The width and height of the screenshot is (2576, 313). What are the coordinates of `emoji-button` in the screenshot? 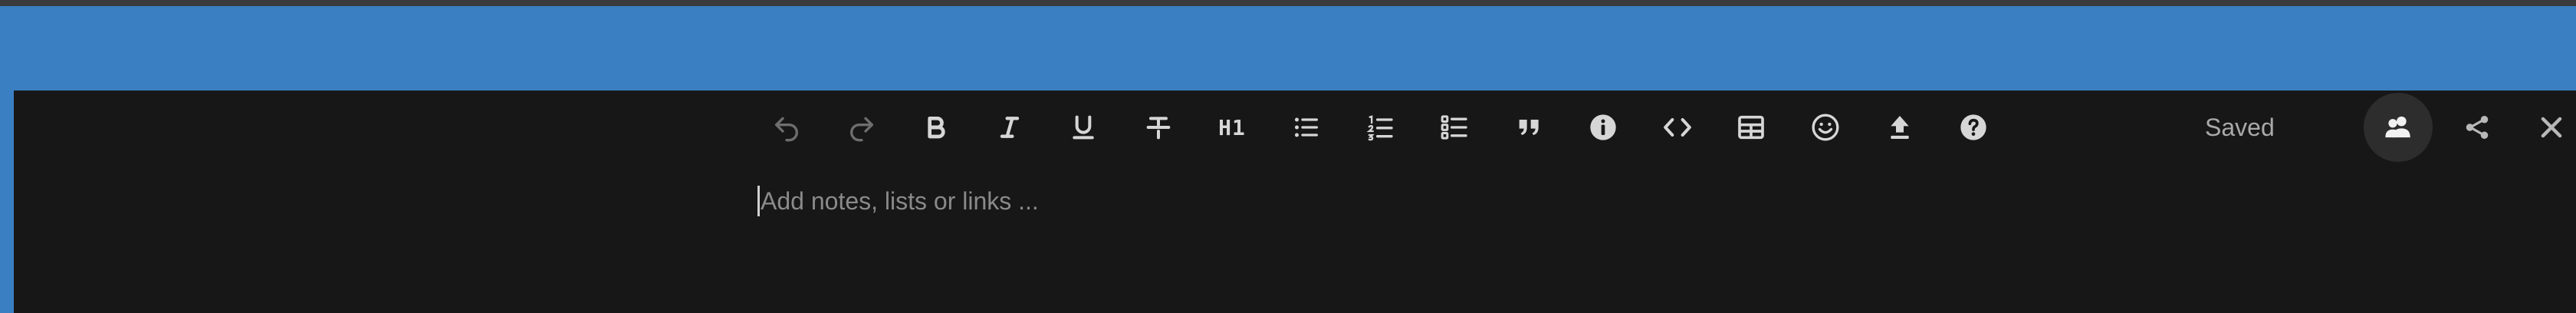 It's located at (1825, 128).